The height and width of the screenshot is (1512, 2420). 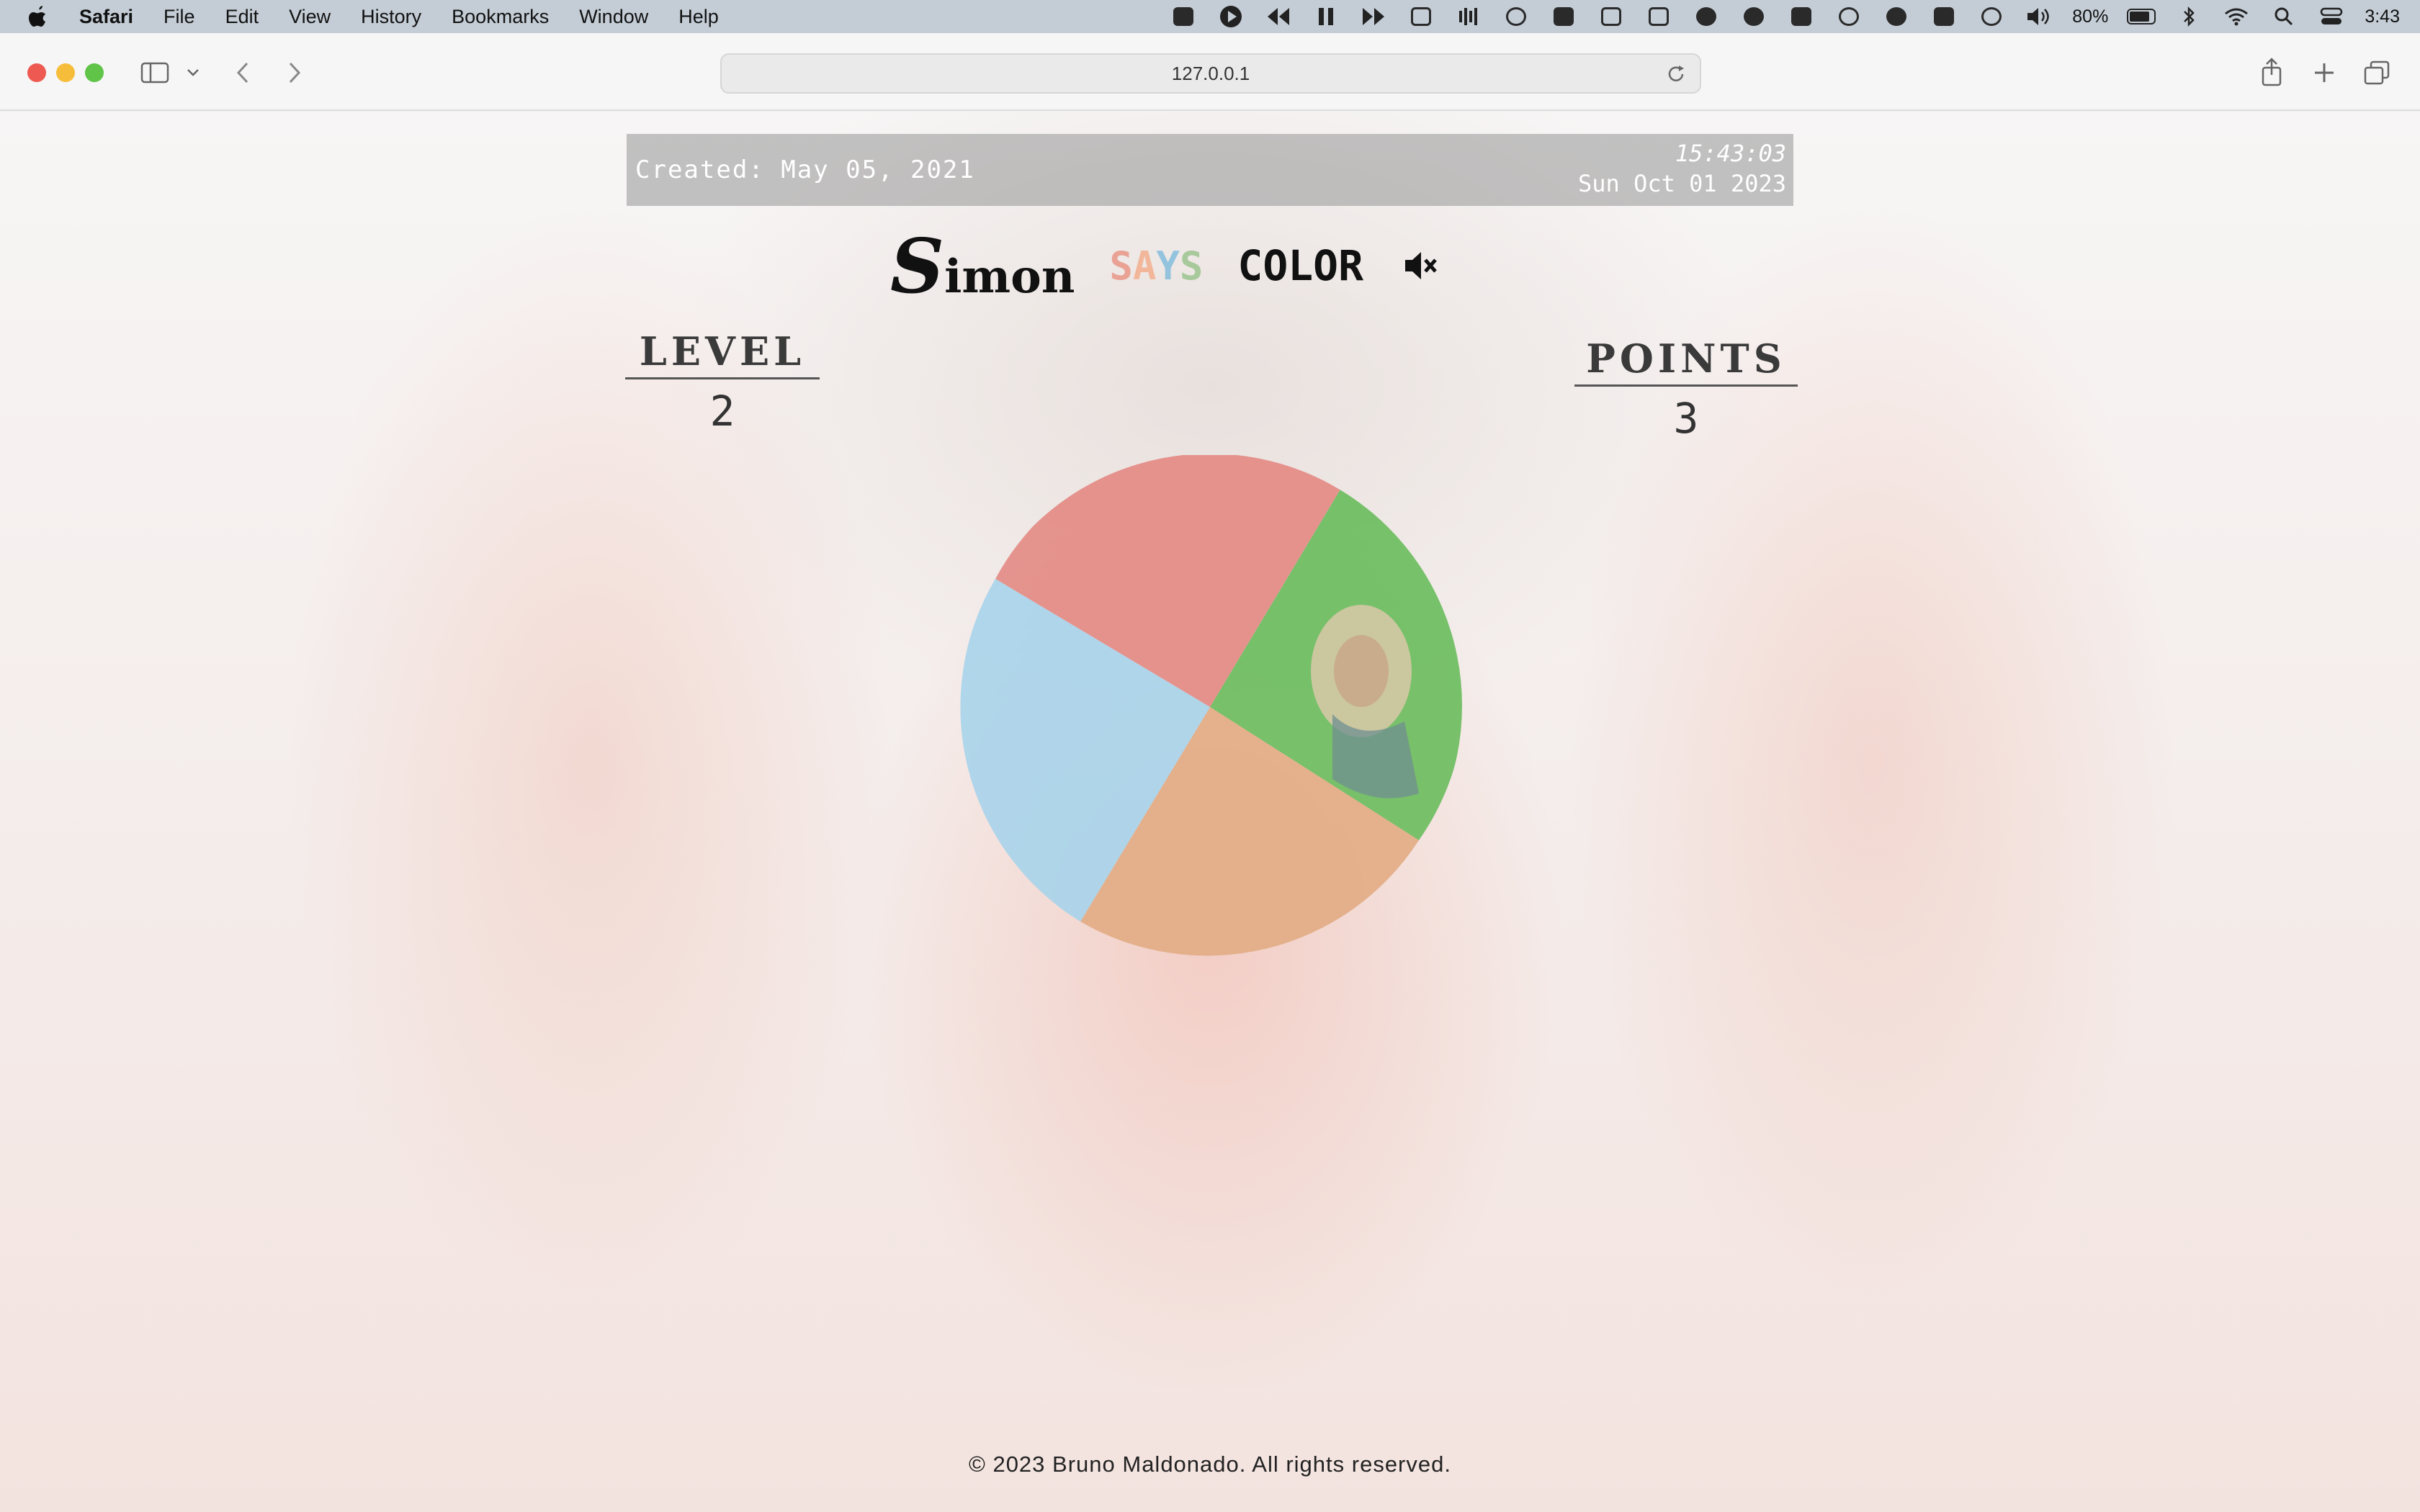 I want to click on search-icon, so click(x=2283, y=16).